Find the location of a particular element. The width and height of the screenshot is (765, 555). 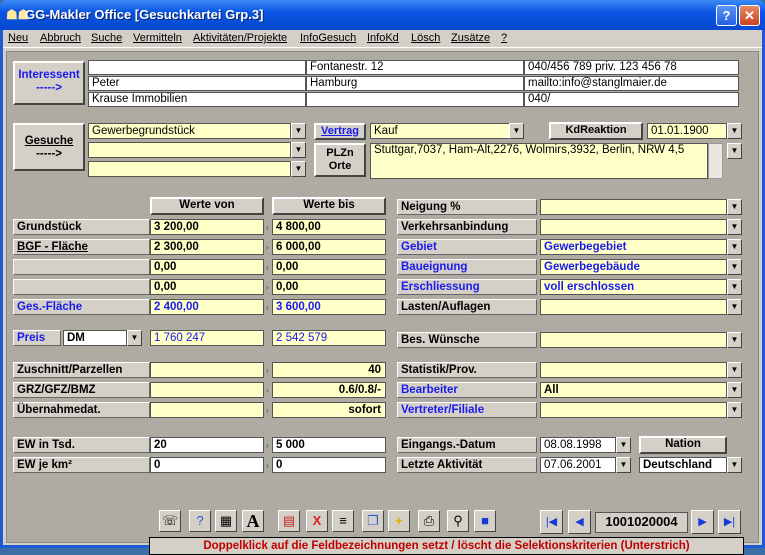

statistik-dropdown-icon: ▼ is located at coordinates (734, 370).